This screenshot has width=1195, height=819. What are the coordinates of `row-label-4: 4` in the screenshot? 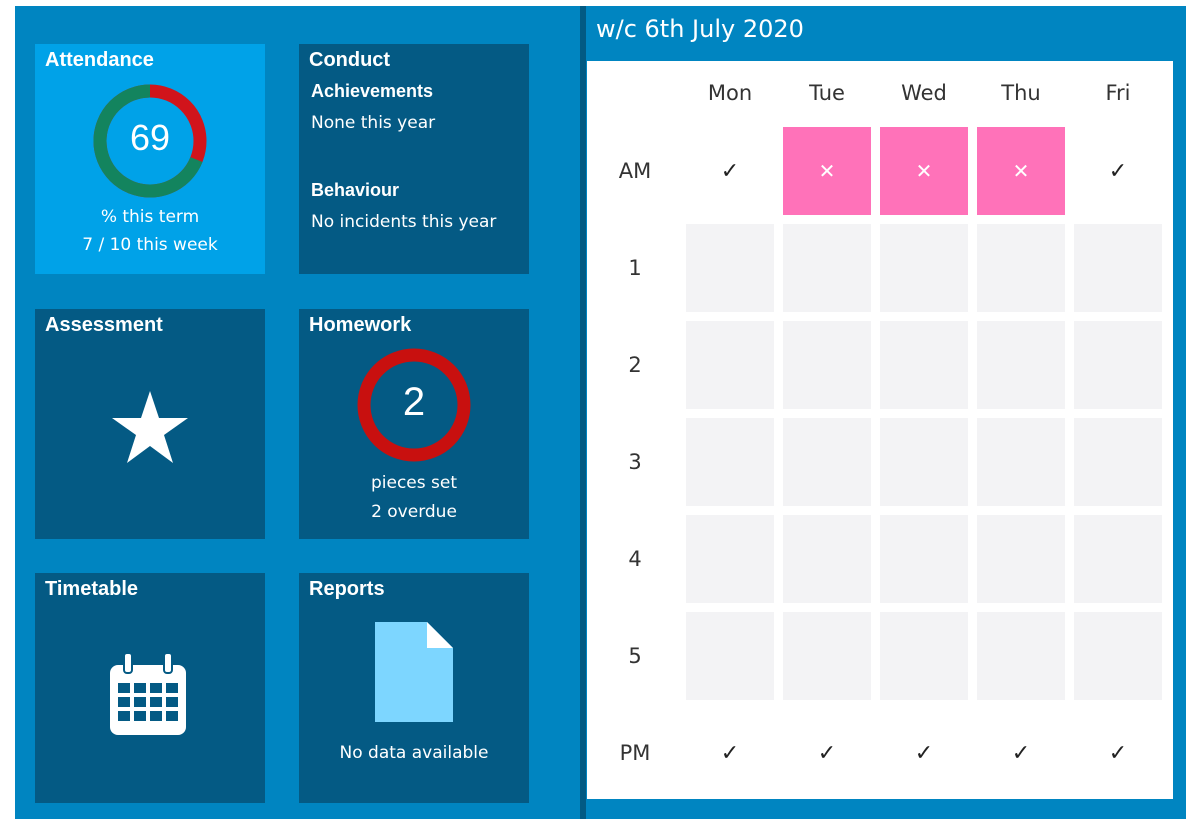 It's located at (635, 559).